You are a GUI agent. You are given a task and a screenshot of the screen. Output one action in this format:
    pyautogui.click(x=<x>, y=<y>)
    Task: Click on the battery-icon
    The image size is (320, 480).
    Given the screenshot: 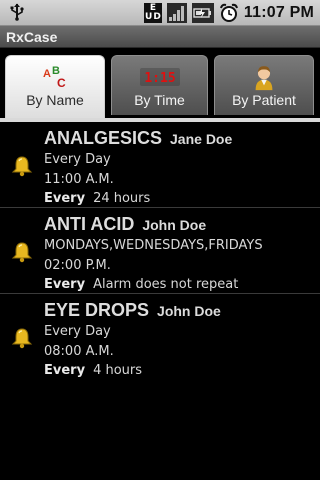 What is the action you would take?
    pyautogui.click(x=202, y=12)
    